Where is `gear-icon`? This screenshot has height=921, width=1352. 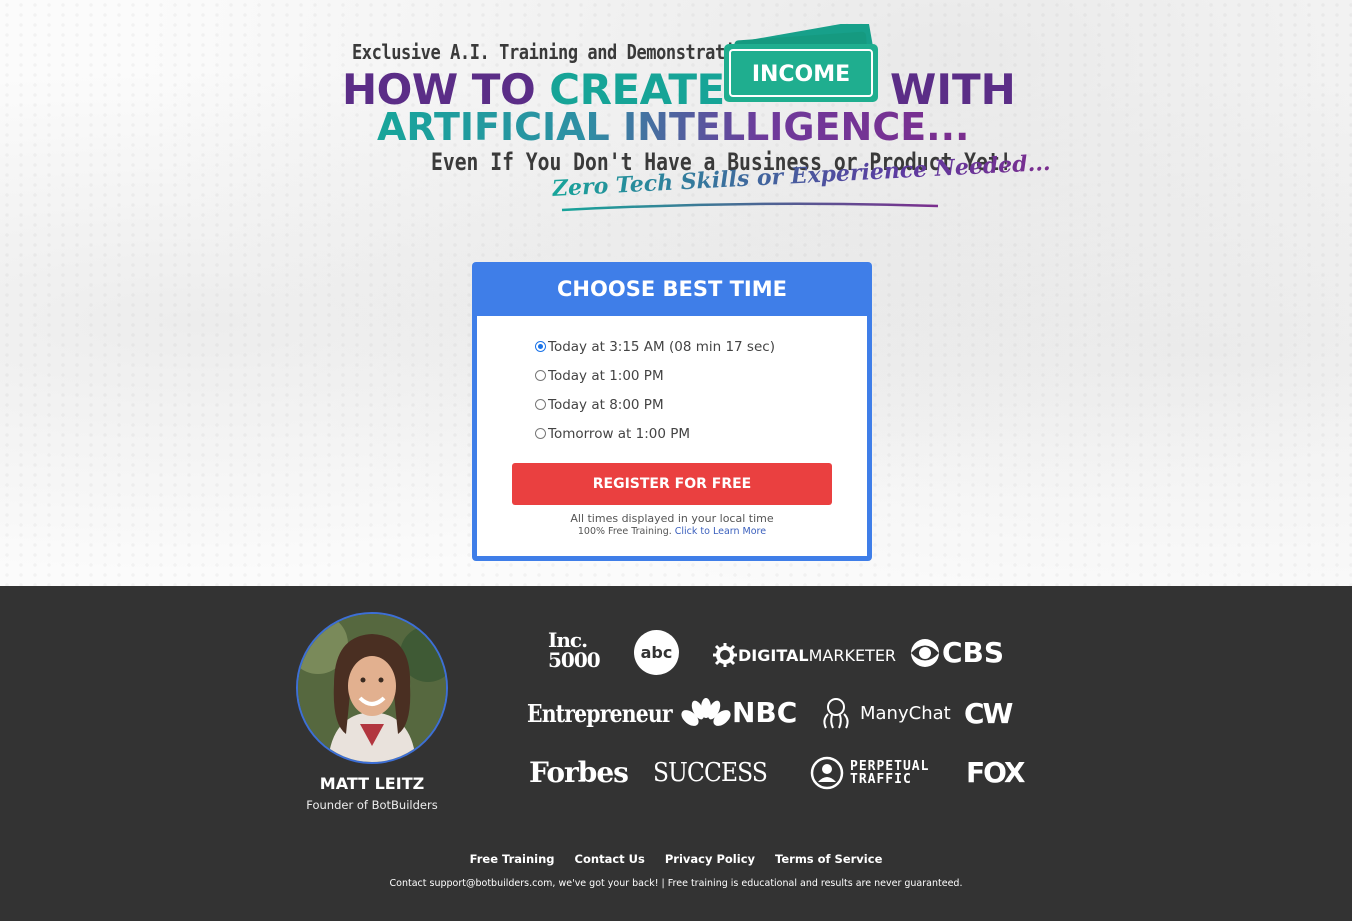
gear-icon is located at coordinates (725, 655).